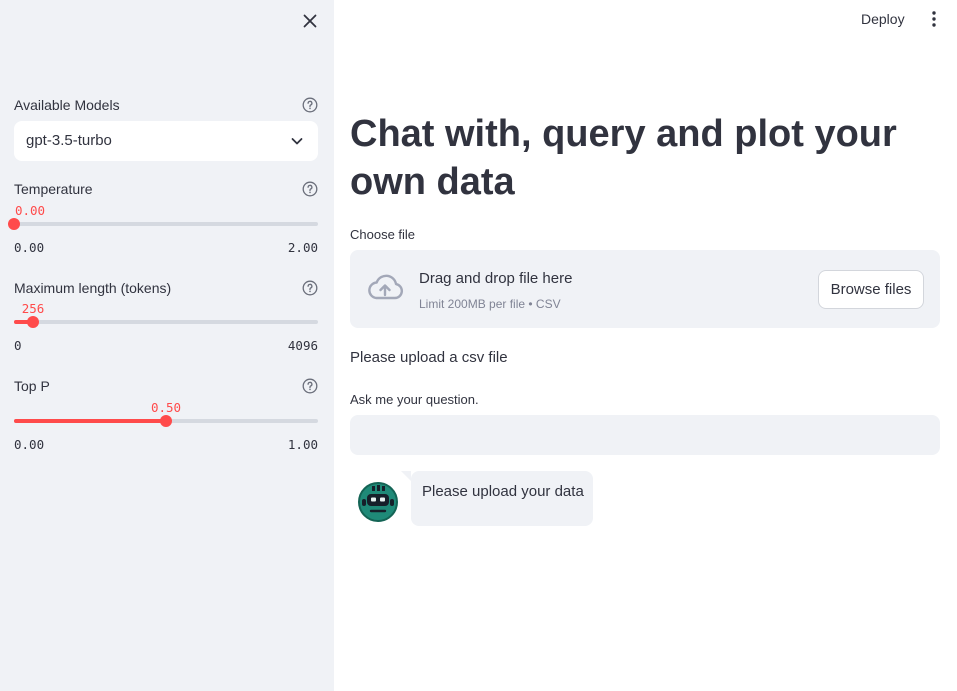 This screenshot has height=691, width=957. What do you see at coordinates (378, 502) in the screenshot?
I see `robot-avatar` at bounding box center [378, 502].